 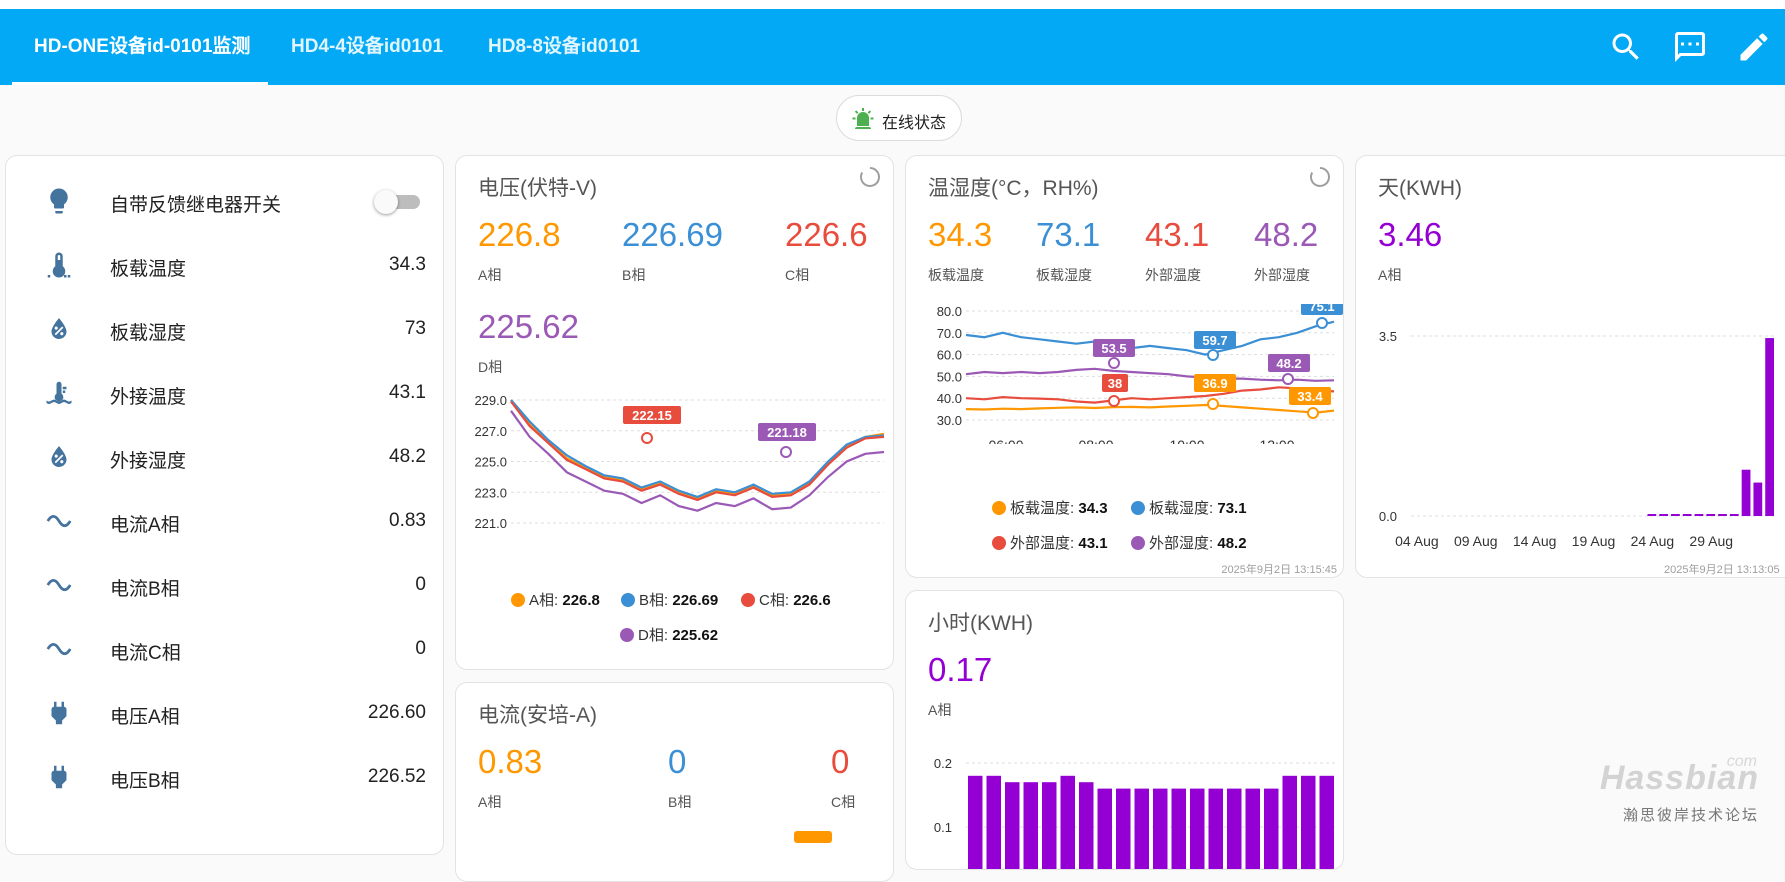 I want to click on legend-voltage-b: B相: 226.69, so click(x=669, y=599).